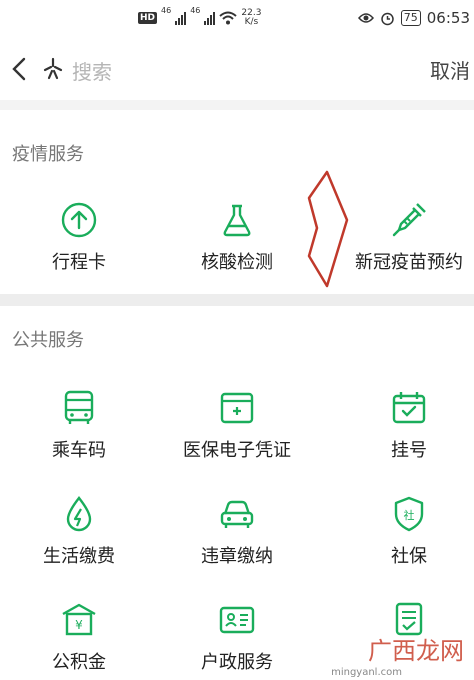 This screenshot has height=680, width=474. I want to click on annotation-arrow, so click(328, 229).